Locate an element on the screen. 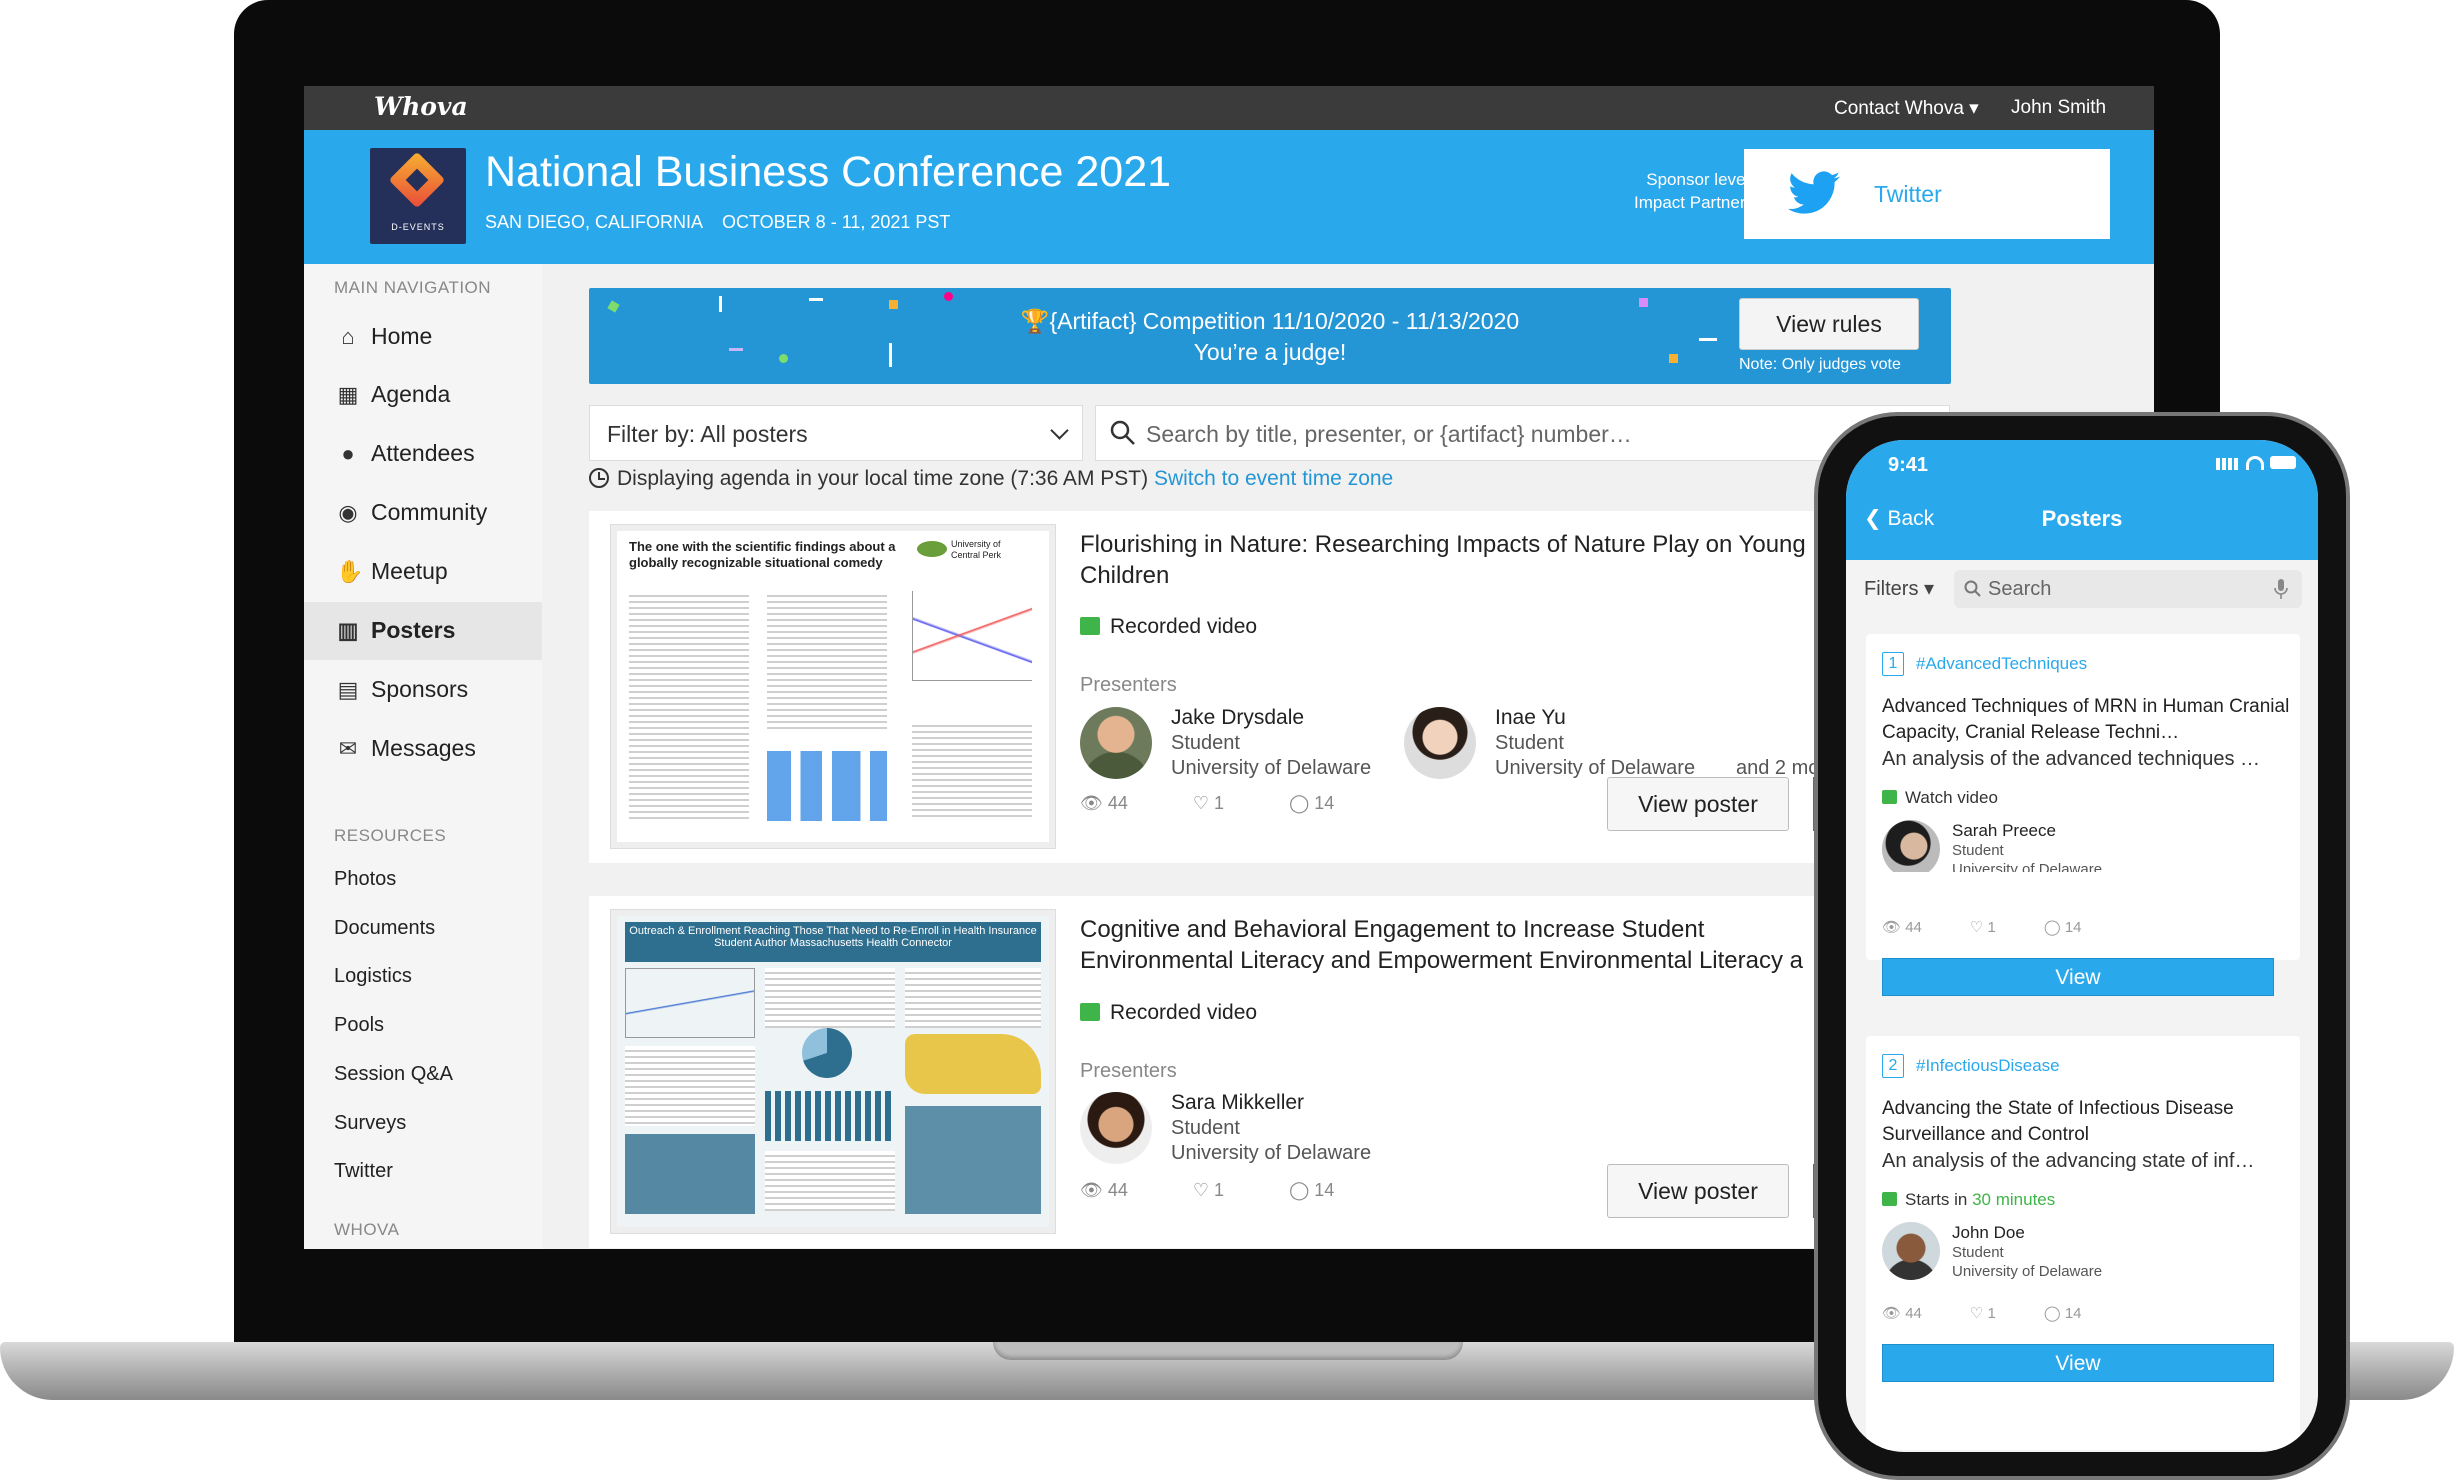 The image size is (2454, 1480). resource-surveys: Surveys is located at coordinates (370, 1123).